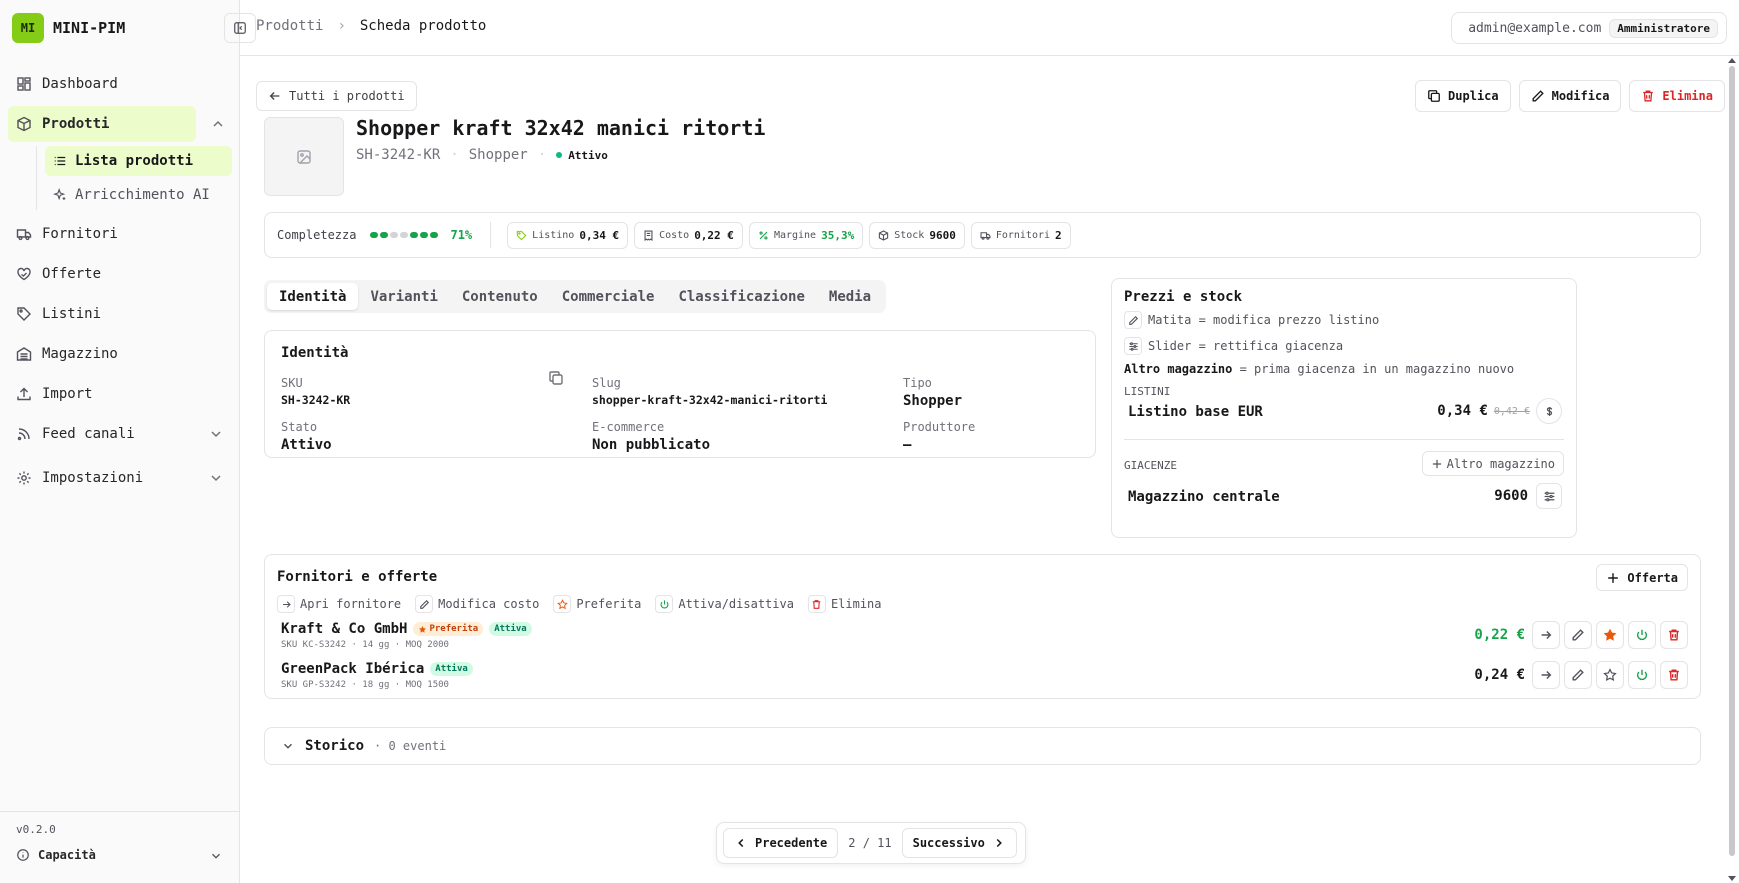  Describe the element at coordinates (394, 235) in the screenshot. I see `completeness-segment` at that location.